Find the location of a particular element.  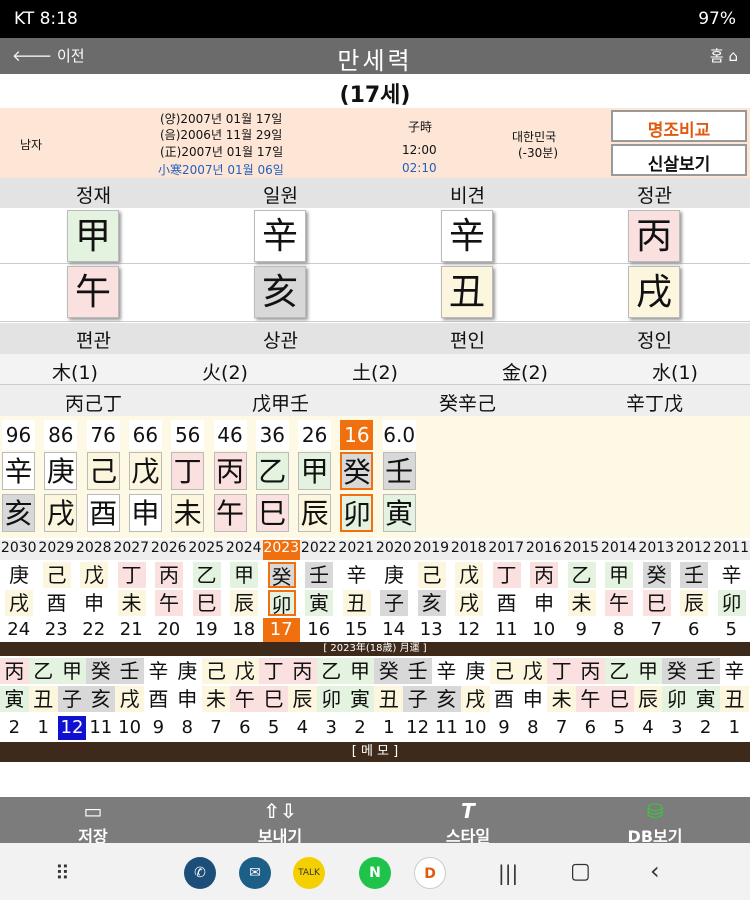

month-branch: 申 is located at coordinates (187, 699).